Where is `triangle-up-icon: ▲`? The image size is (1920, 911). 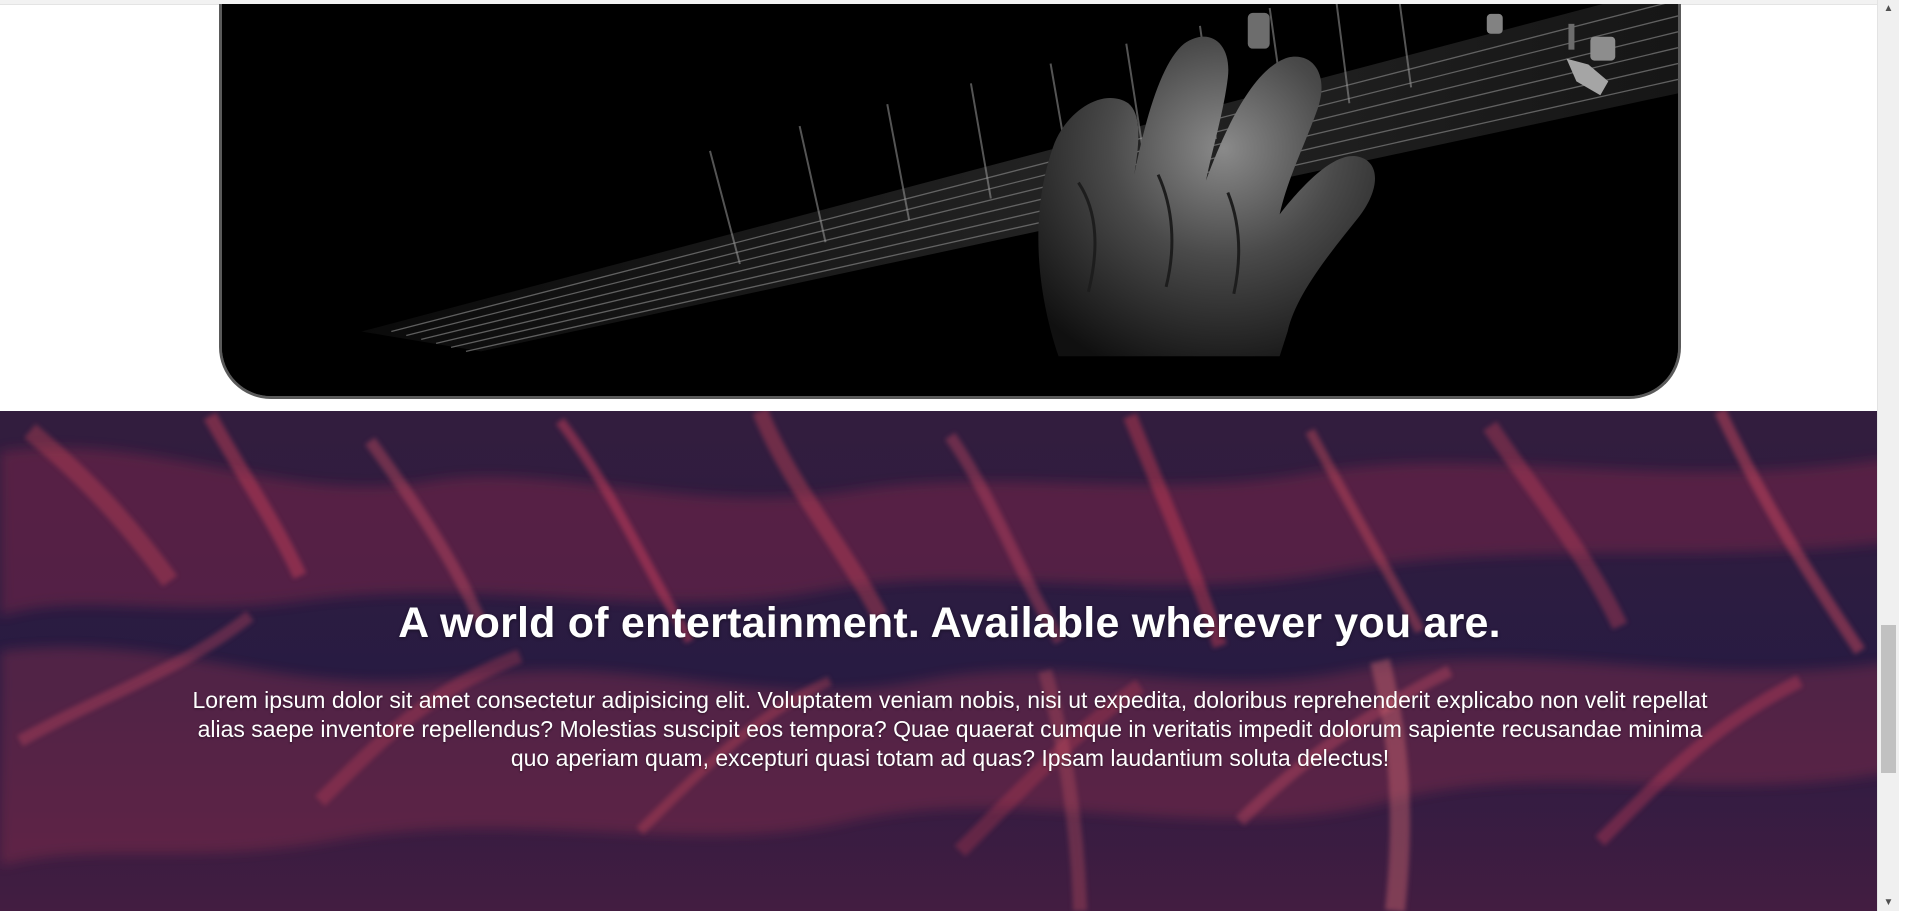 triangle-up-icon: ▲ is located at coordinates (1888, 8).